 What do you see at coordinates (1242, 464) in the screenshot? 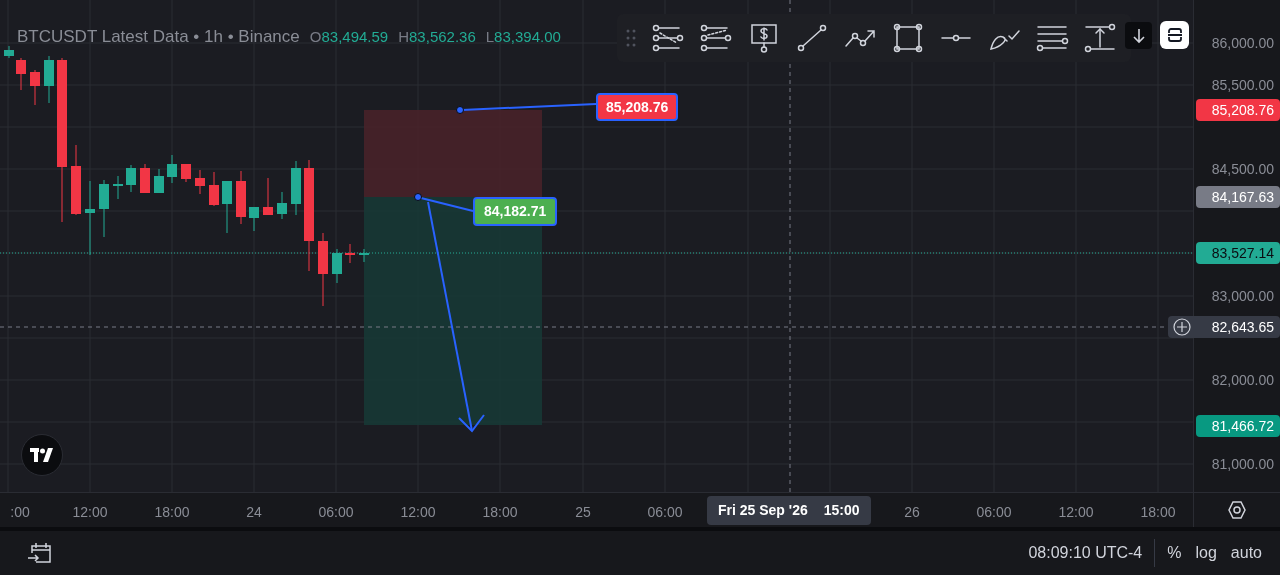
I see `price-tick: 81,000.00` at bounding box center [1242, 464].